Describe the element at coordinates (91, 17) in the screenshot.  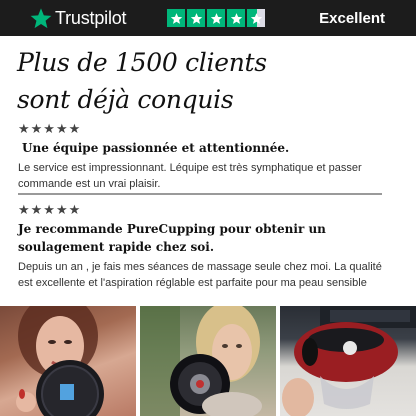
I see `trustpilot-brand: Trustpilot` at that location.